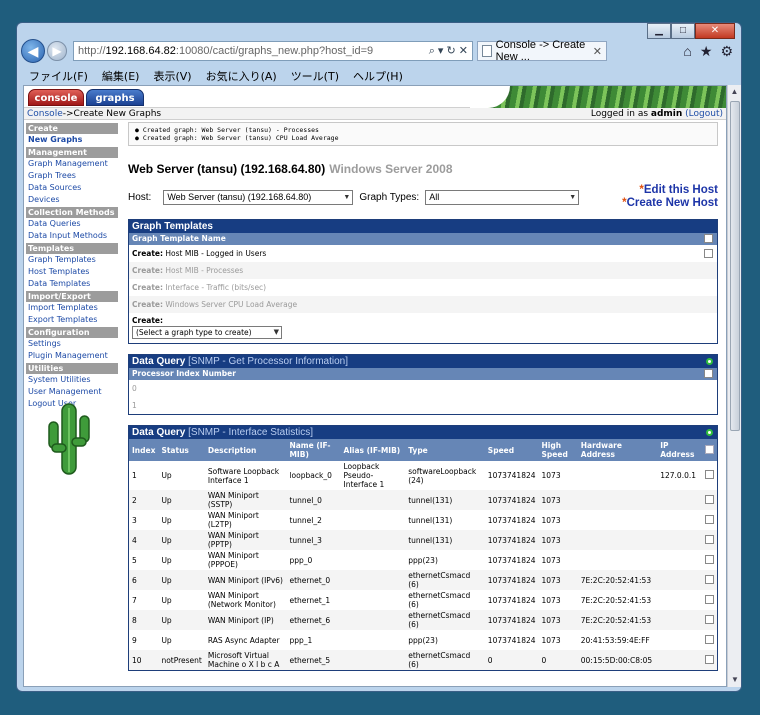 The width and height of the screenshot is (760, 715). I want to click on sidebar-item: Graph Templates, so click(72, 260).